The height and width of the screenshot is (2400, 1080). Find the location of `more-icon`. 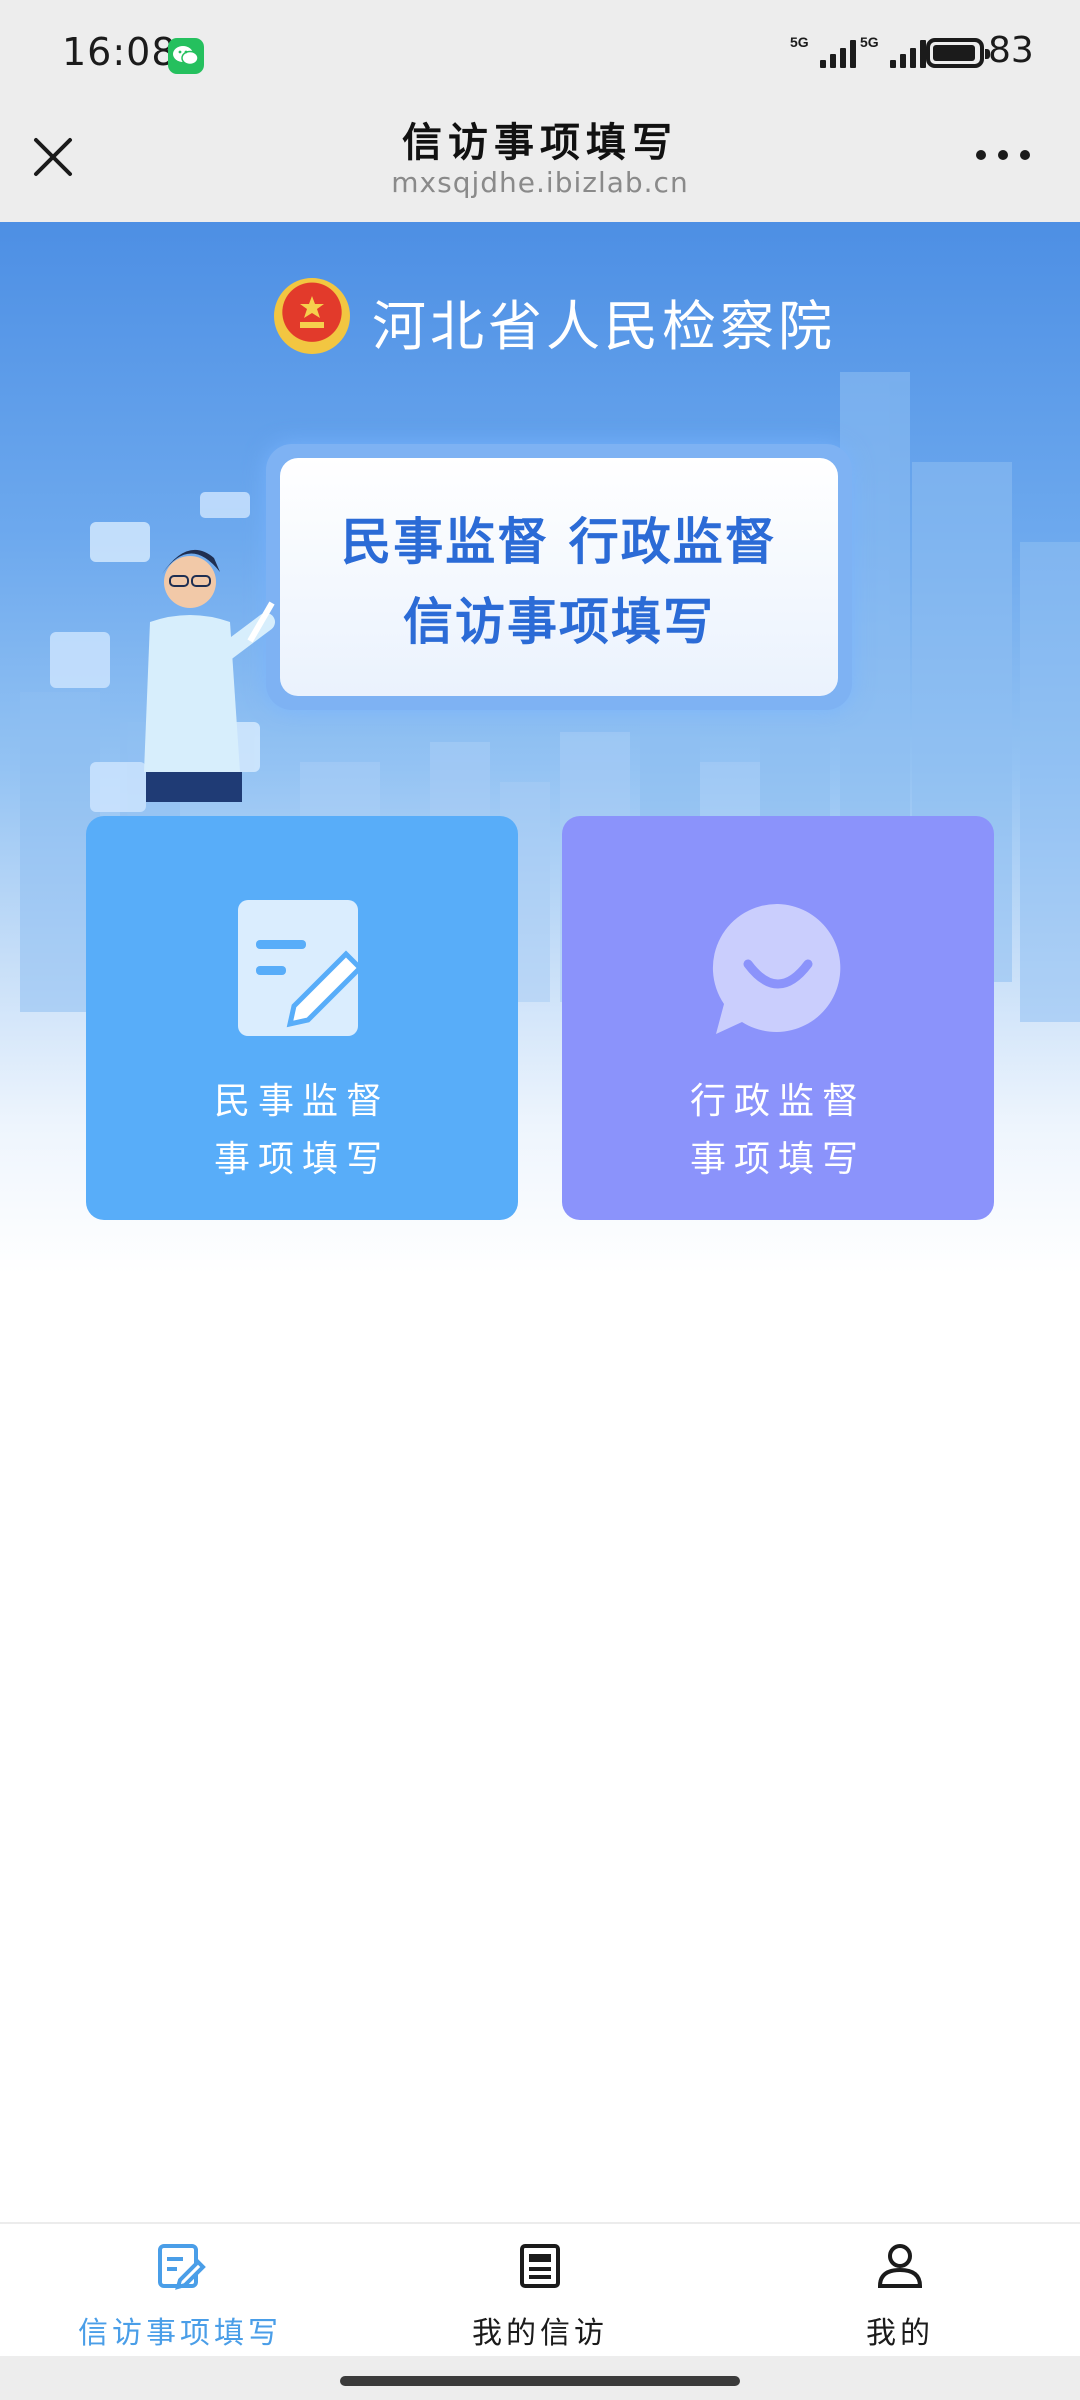

more-icon is located at coordinates (1004, 156).